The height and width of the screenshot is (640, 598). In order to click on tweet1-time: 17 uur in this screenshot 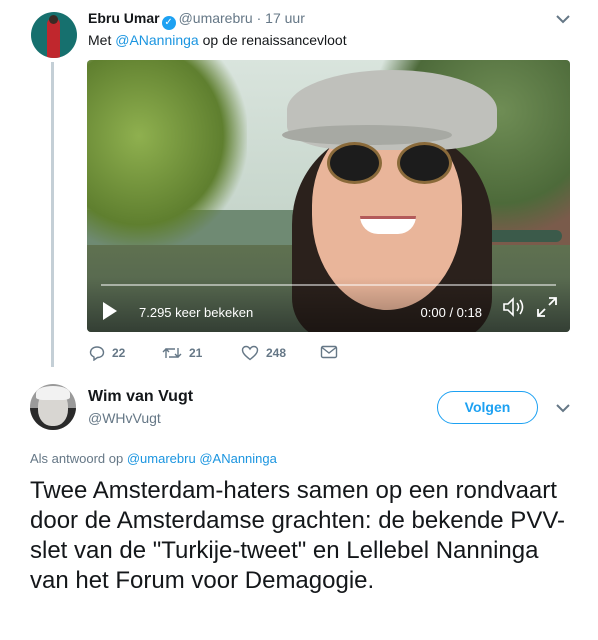, I will do `click(285, 18)`.